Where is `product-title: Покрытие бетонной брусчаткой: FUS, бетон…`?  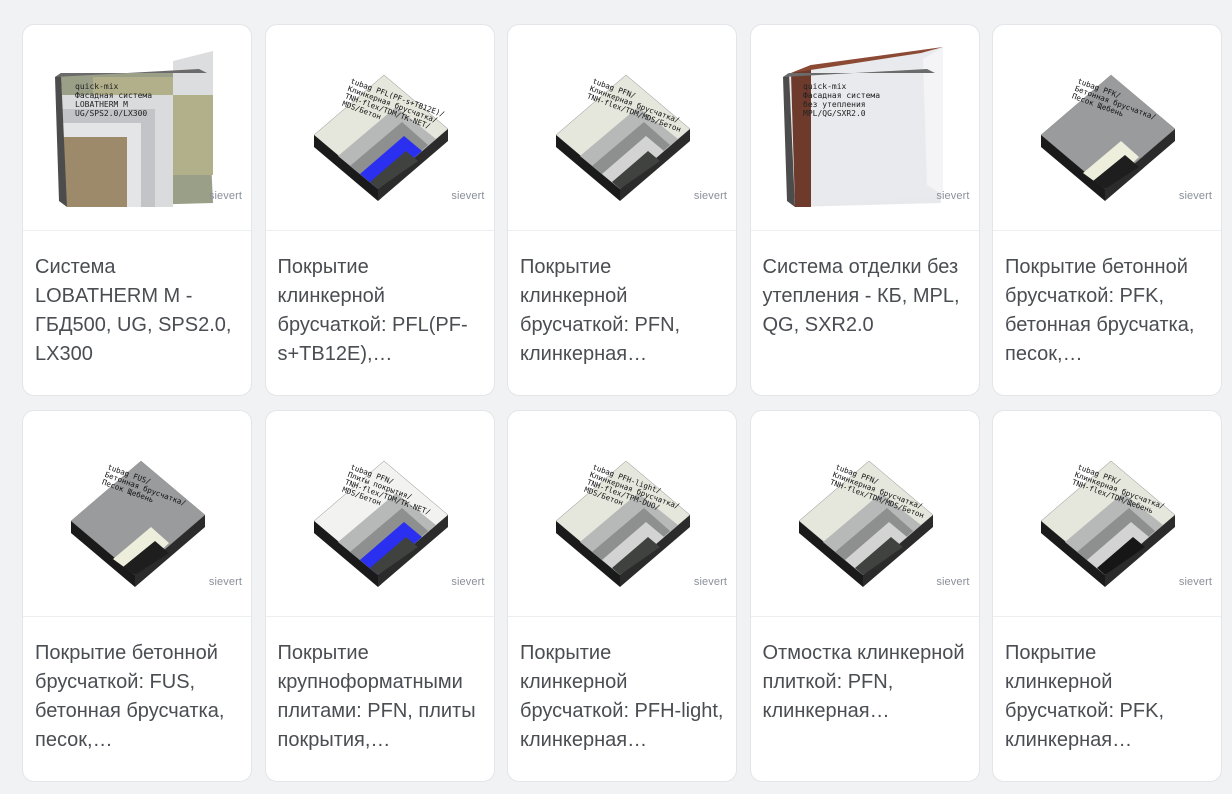 product-title: Покрытие бетонной брусчаткой: FUS, бетон… is located at coordinates (137, 686).